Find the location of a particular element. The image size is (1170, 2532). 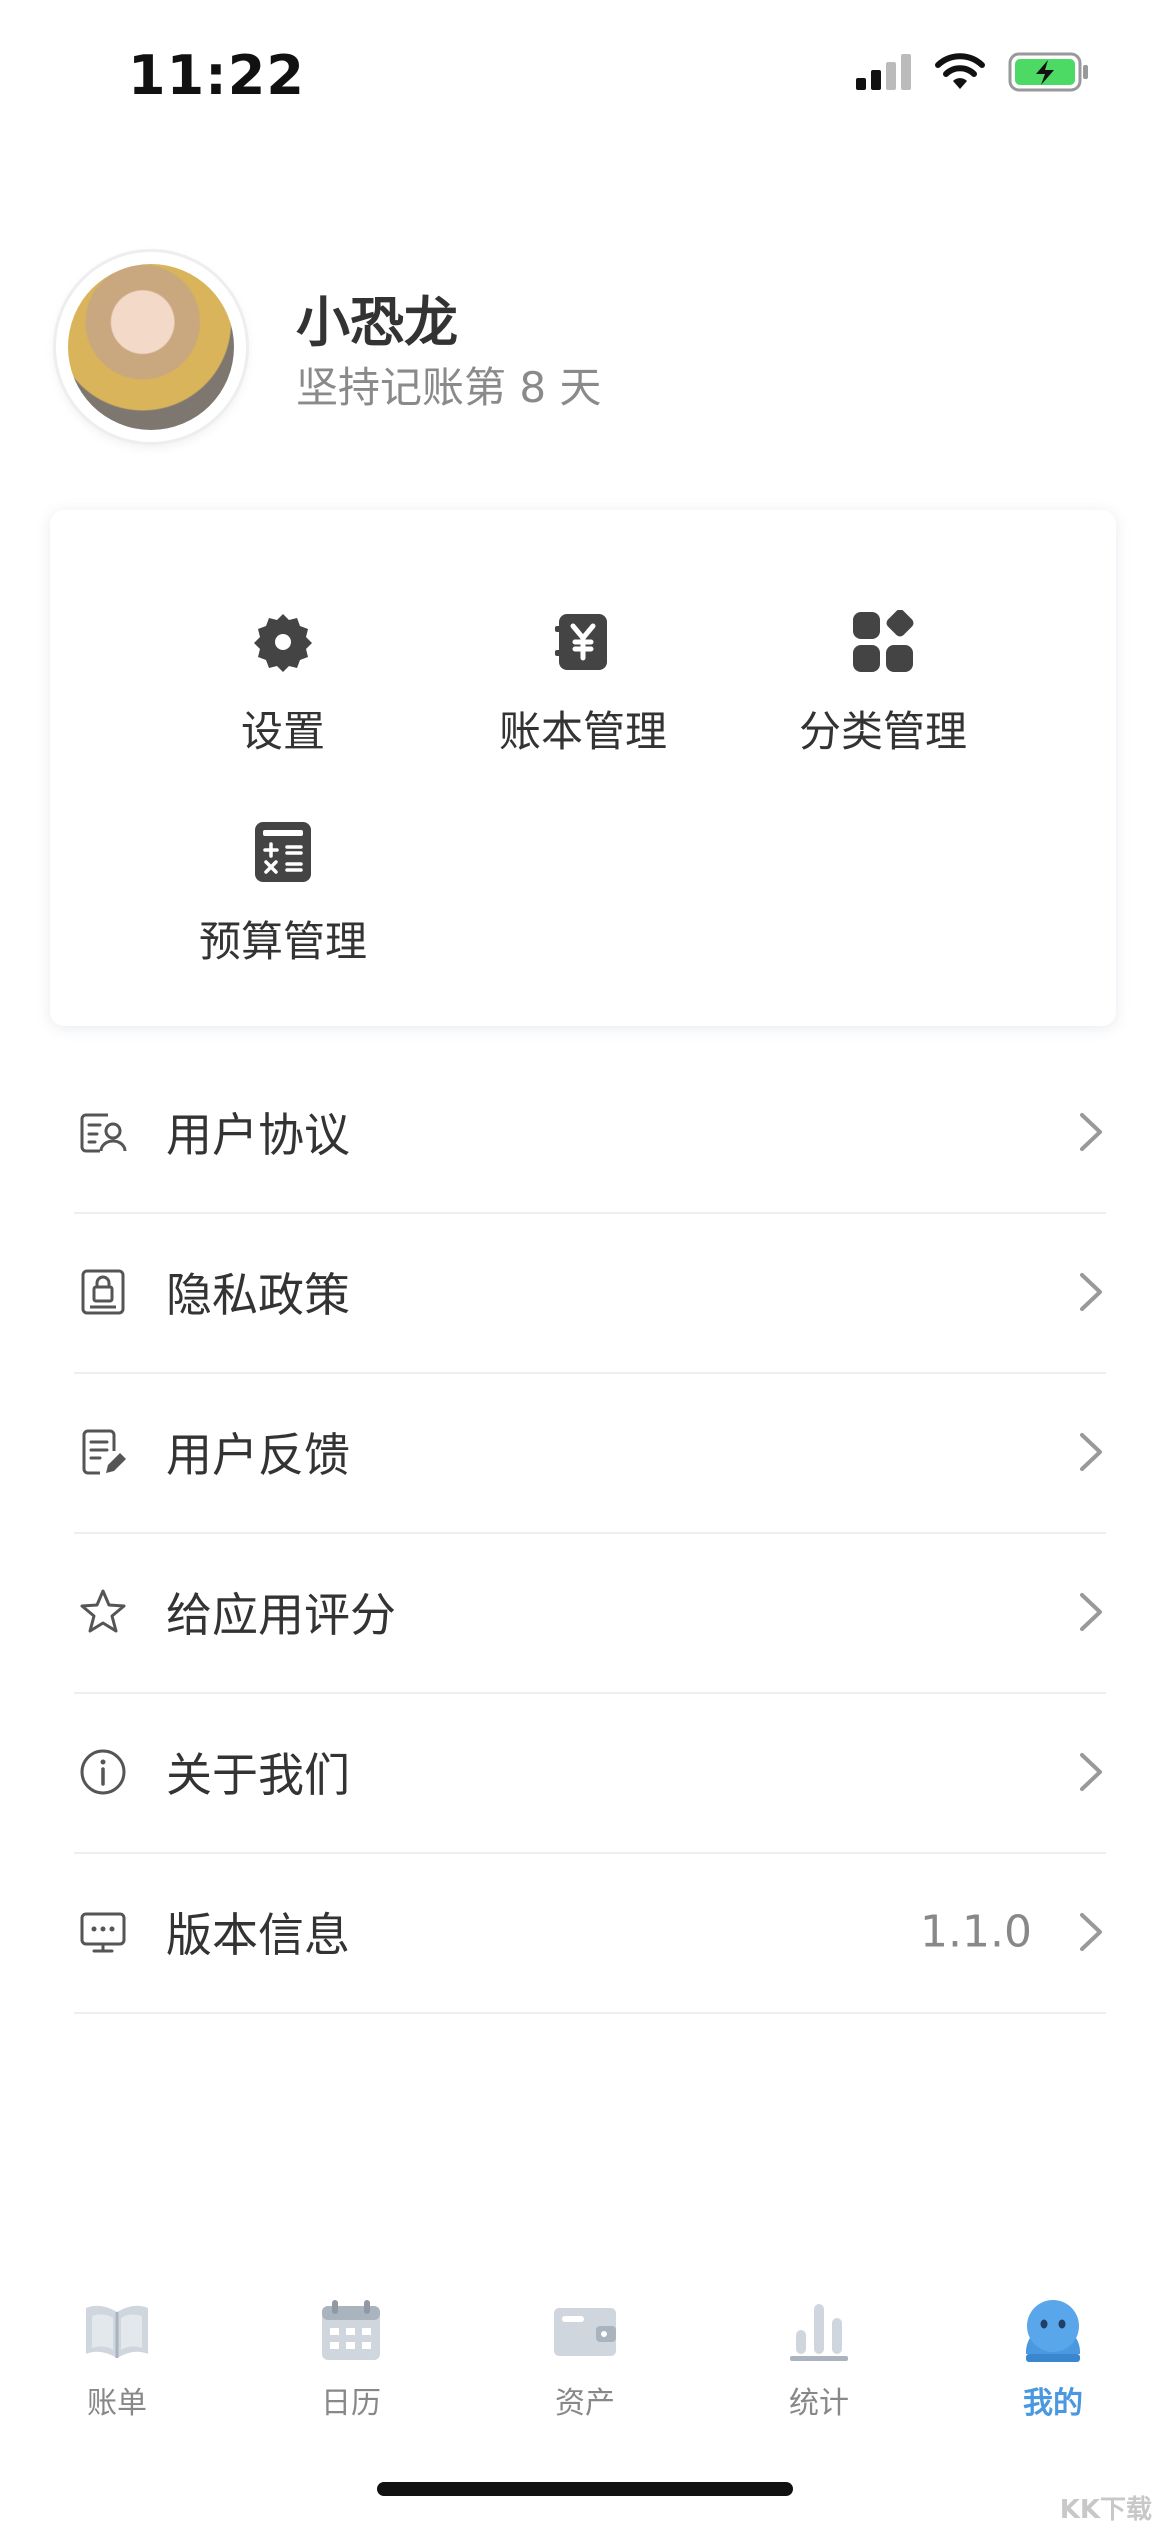

privacy-lock-icon is located at coordinates (103, 1292).